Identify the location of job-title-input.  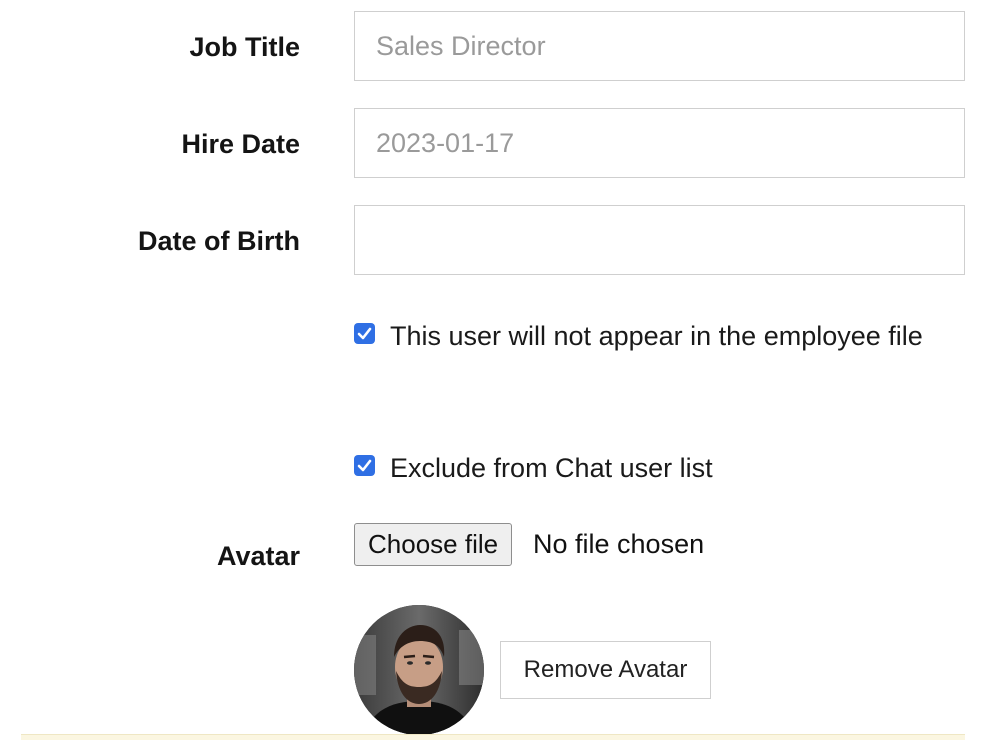
(659, 46).